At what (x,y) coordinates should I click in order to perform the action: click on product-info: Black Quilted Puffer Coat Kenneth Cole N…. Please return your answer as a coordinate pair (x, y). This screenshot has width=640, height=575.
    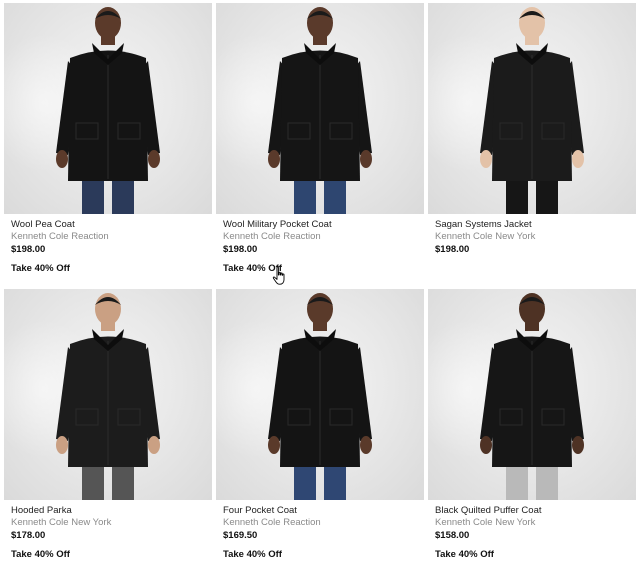
    Looking at the image, I should click on (532, 531).